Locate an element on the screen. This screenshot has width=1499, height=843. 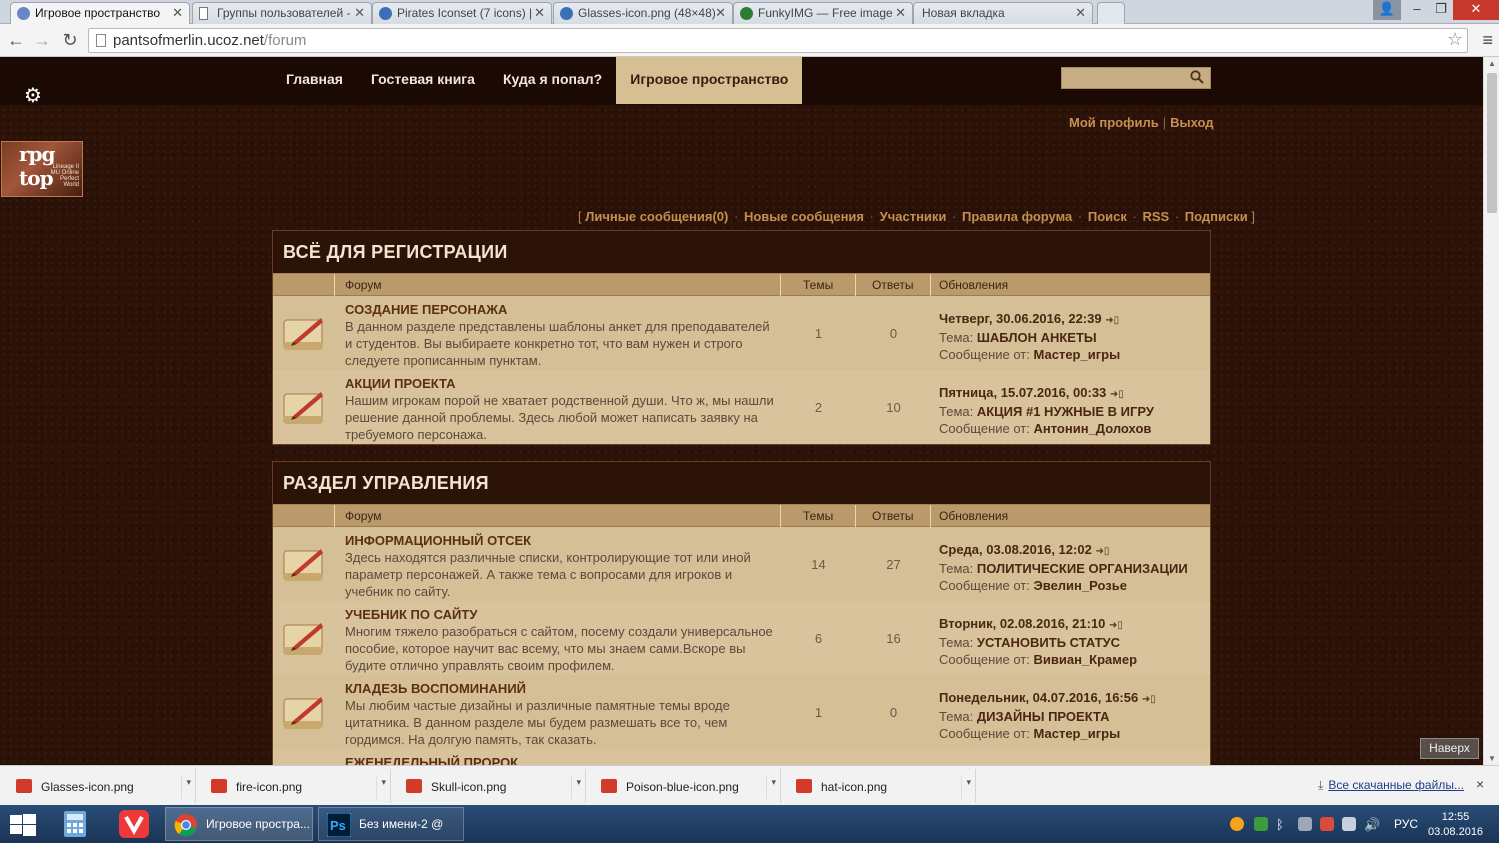
vivaldi-app-icon is located at coordinates (134, 824).